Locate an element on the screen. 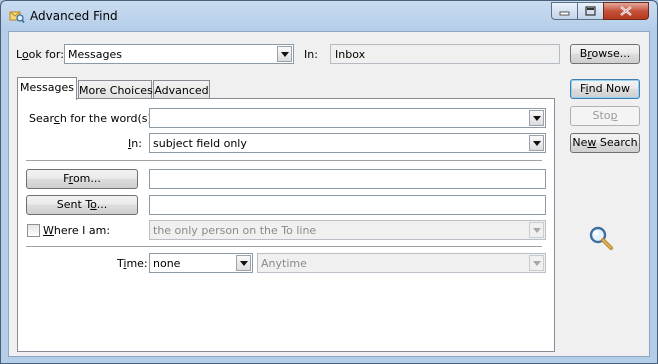 The height and width of the screenshot is (364, 658). in-folder-label: In: is located at coordinates (311, 54).